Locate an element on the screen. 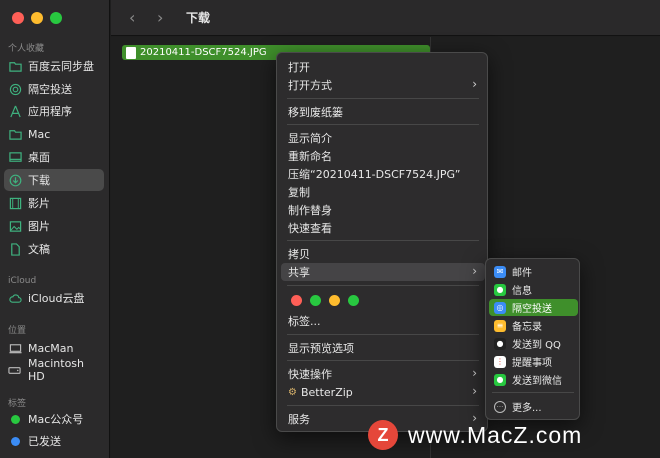  sidebar-item-airdrop: 隔空投送 is located at coordinates (54, 89).